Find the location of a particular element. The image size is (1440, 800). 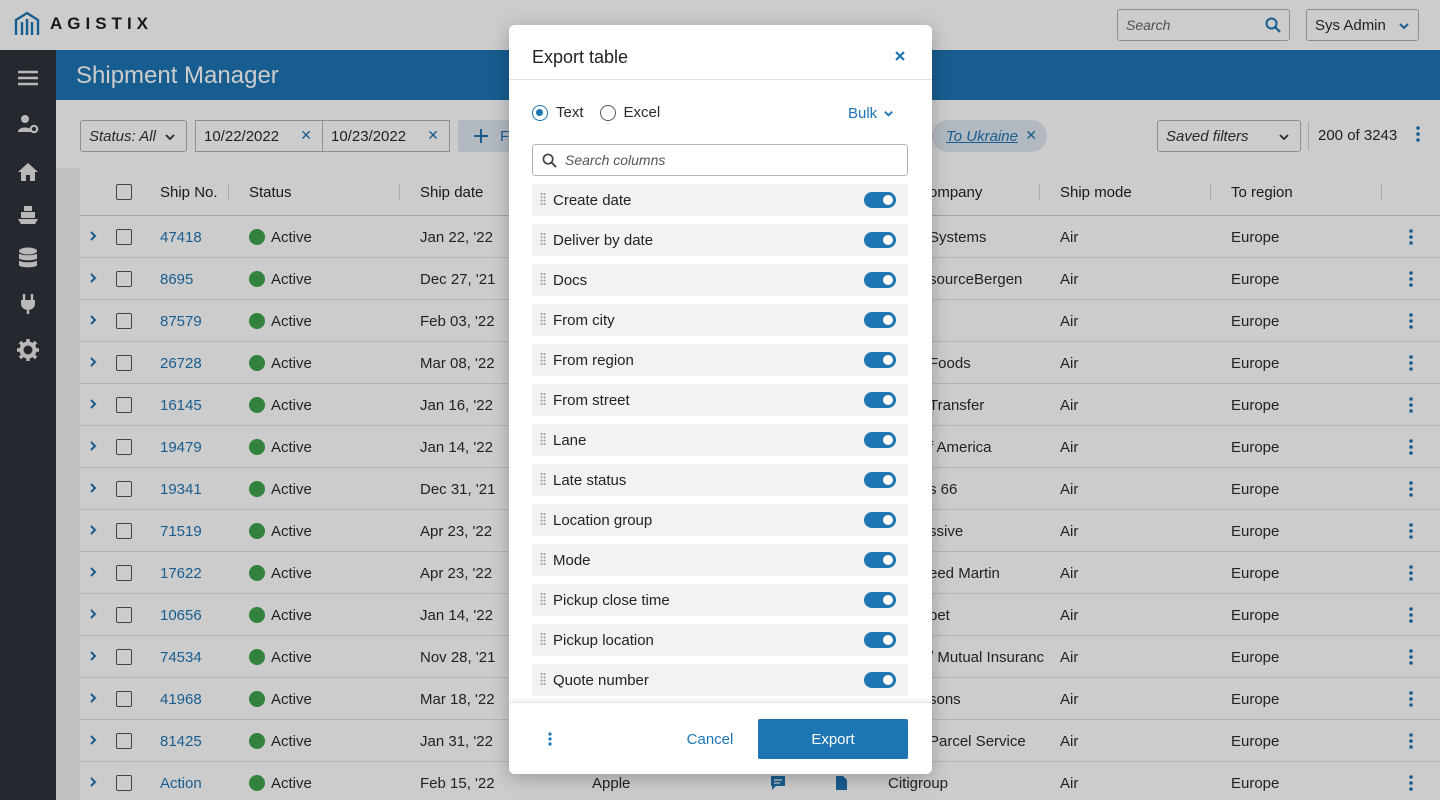

export-column-label: Late status is located at coordinates (590, 480).